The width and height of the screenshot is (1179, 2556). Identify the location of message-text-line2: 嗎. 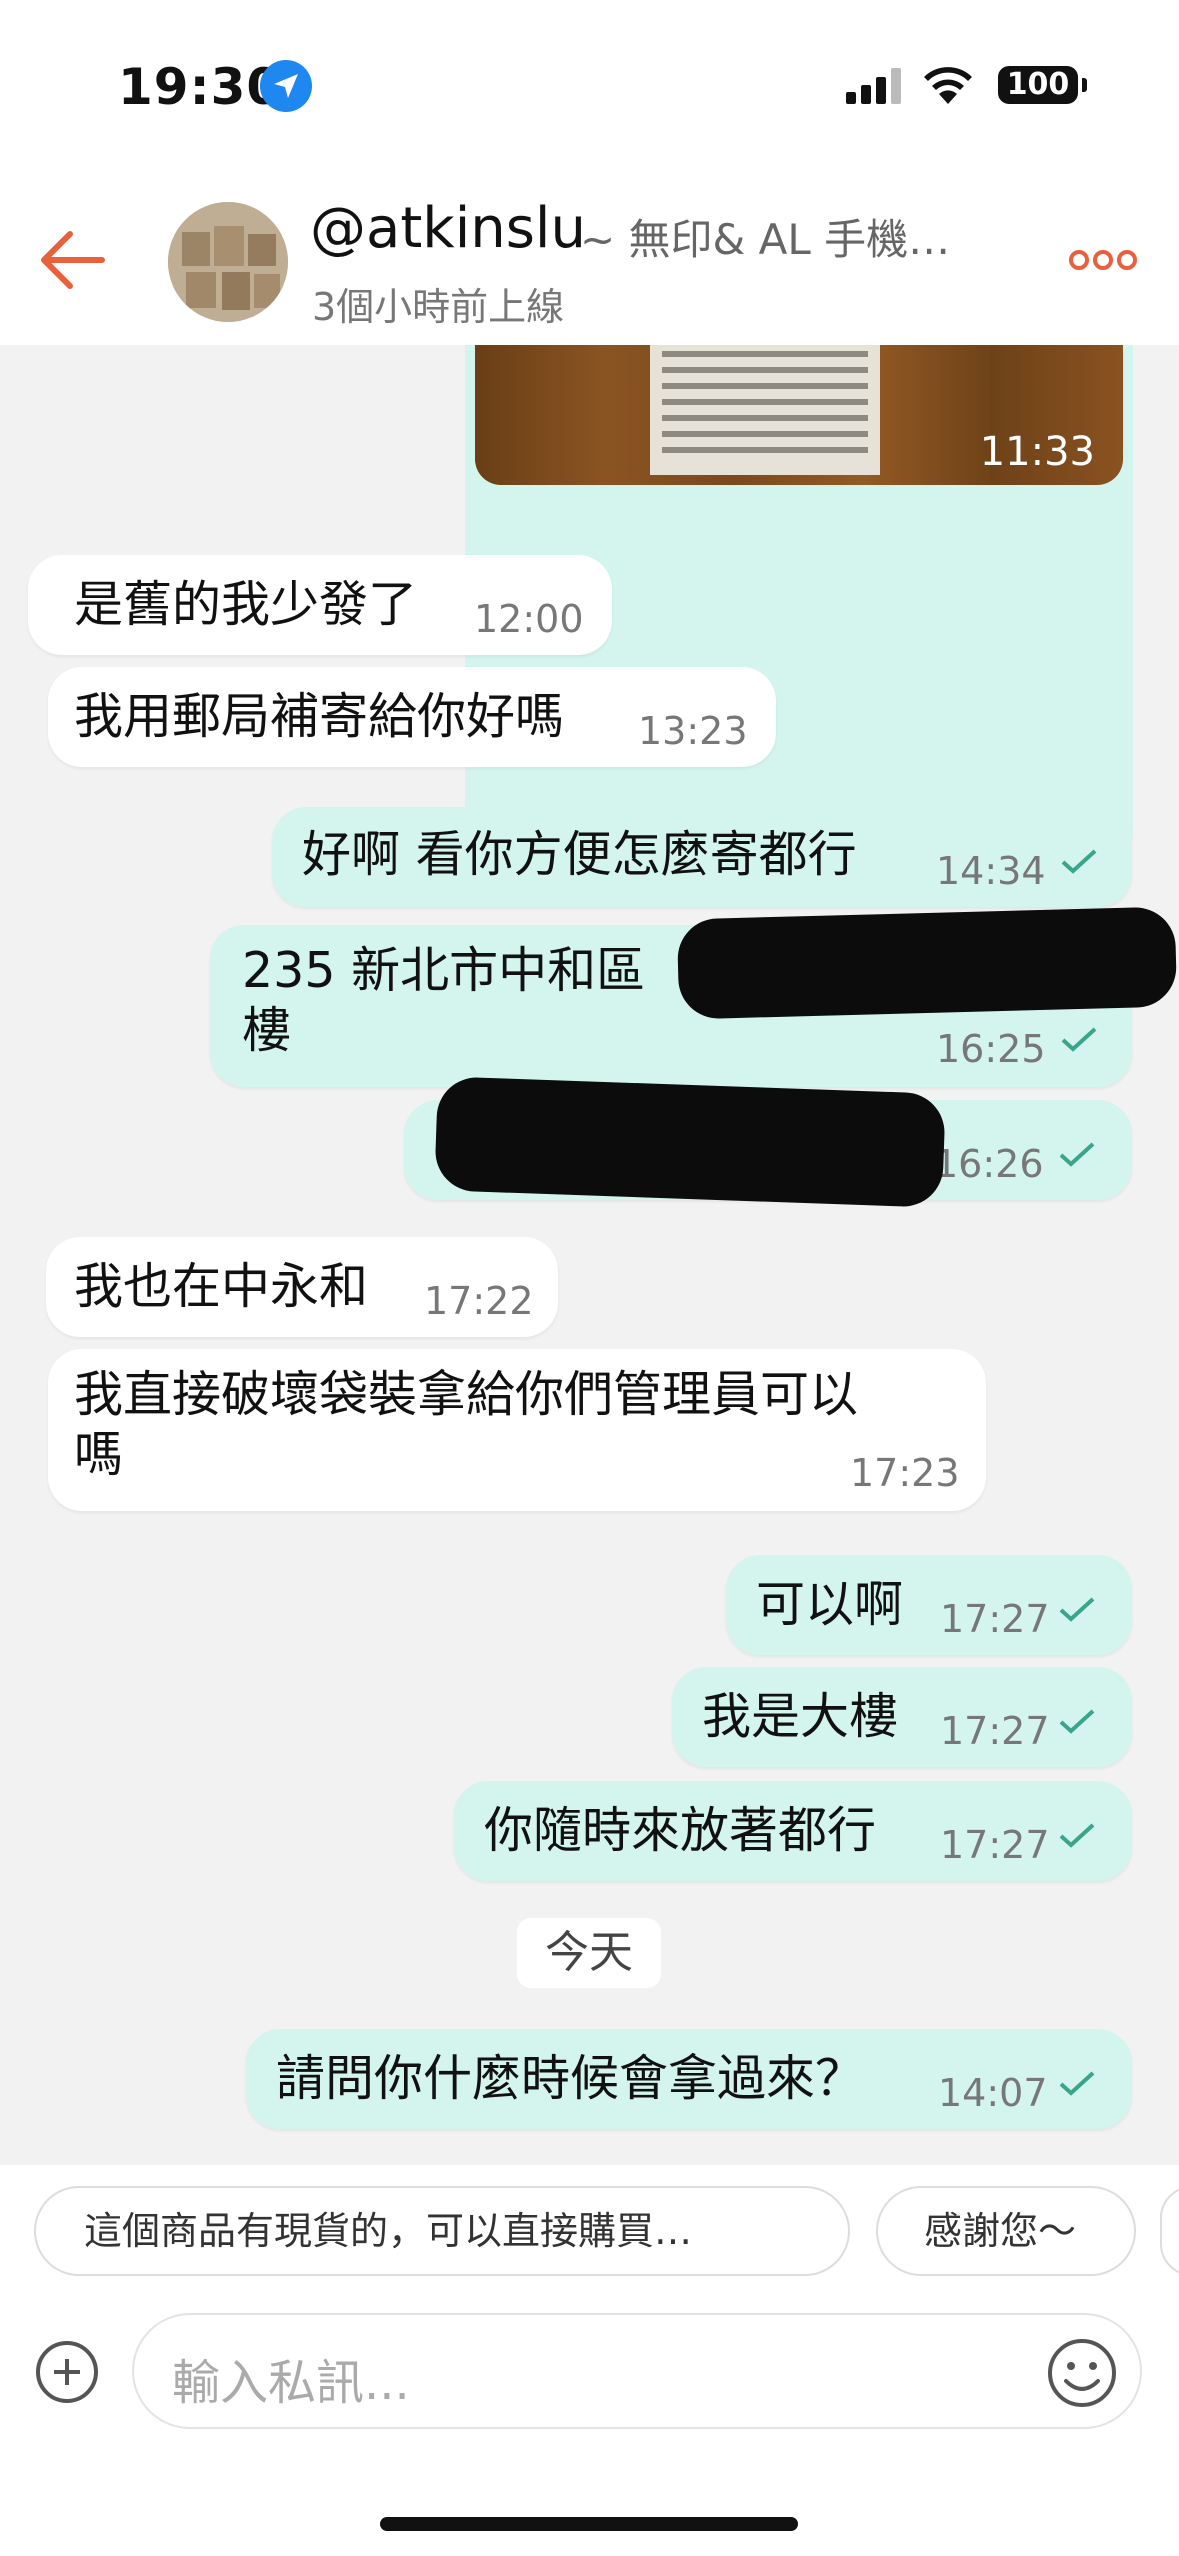
(99, 1454).